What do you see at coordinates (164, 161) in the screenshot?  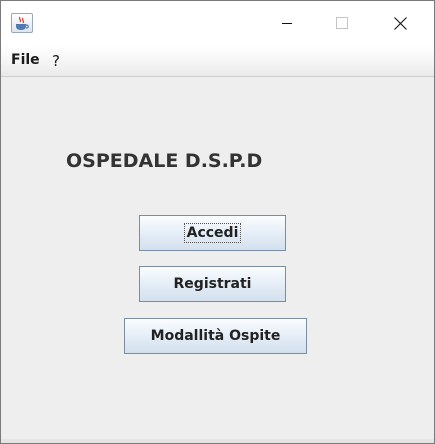 I see `hospital-title: OSPEDALE D.S.P.D` at bounding box center [164, 161].